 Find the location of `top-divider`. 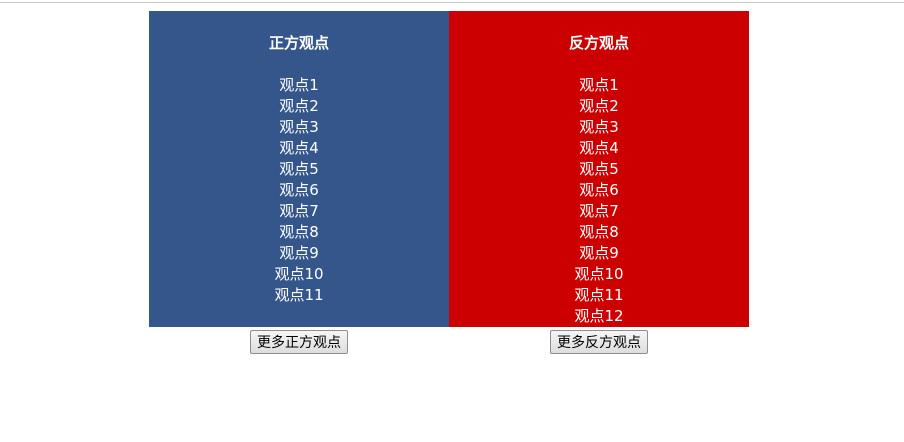

top-divider is located at coordinates (452, 2).